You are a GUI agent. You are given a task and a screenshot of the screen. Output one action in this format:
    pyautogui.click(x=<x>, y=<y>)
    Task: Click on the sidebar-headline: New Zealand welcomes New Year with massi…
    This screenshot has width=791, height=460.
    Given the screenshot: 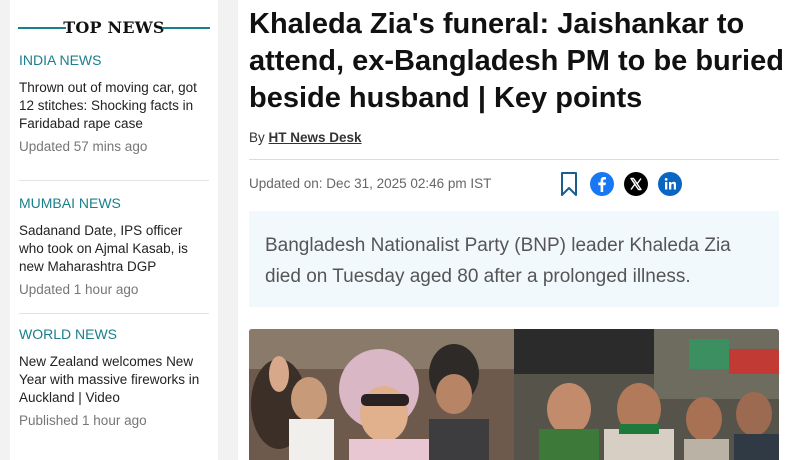 What is the action you would take?
    pyautogui.click(x=114, y=380)
    